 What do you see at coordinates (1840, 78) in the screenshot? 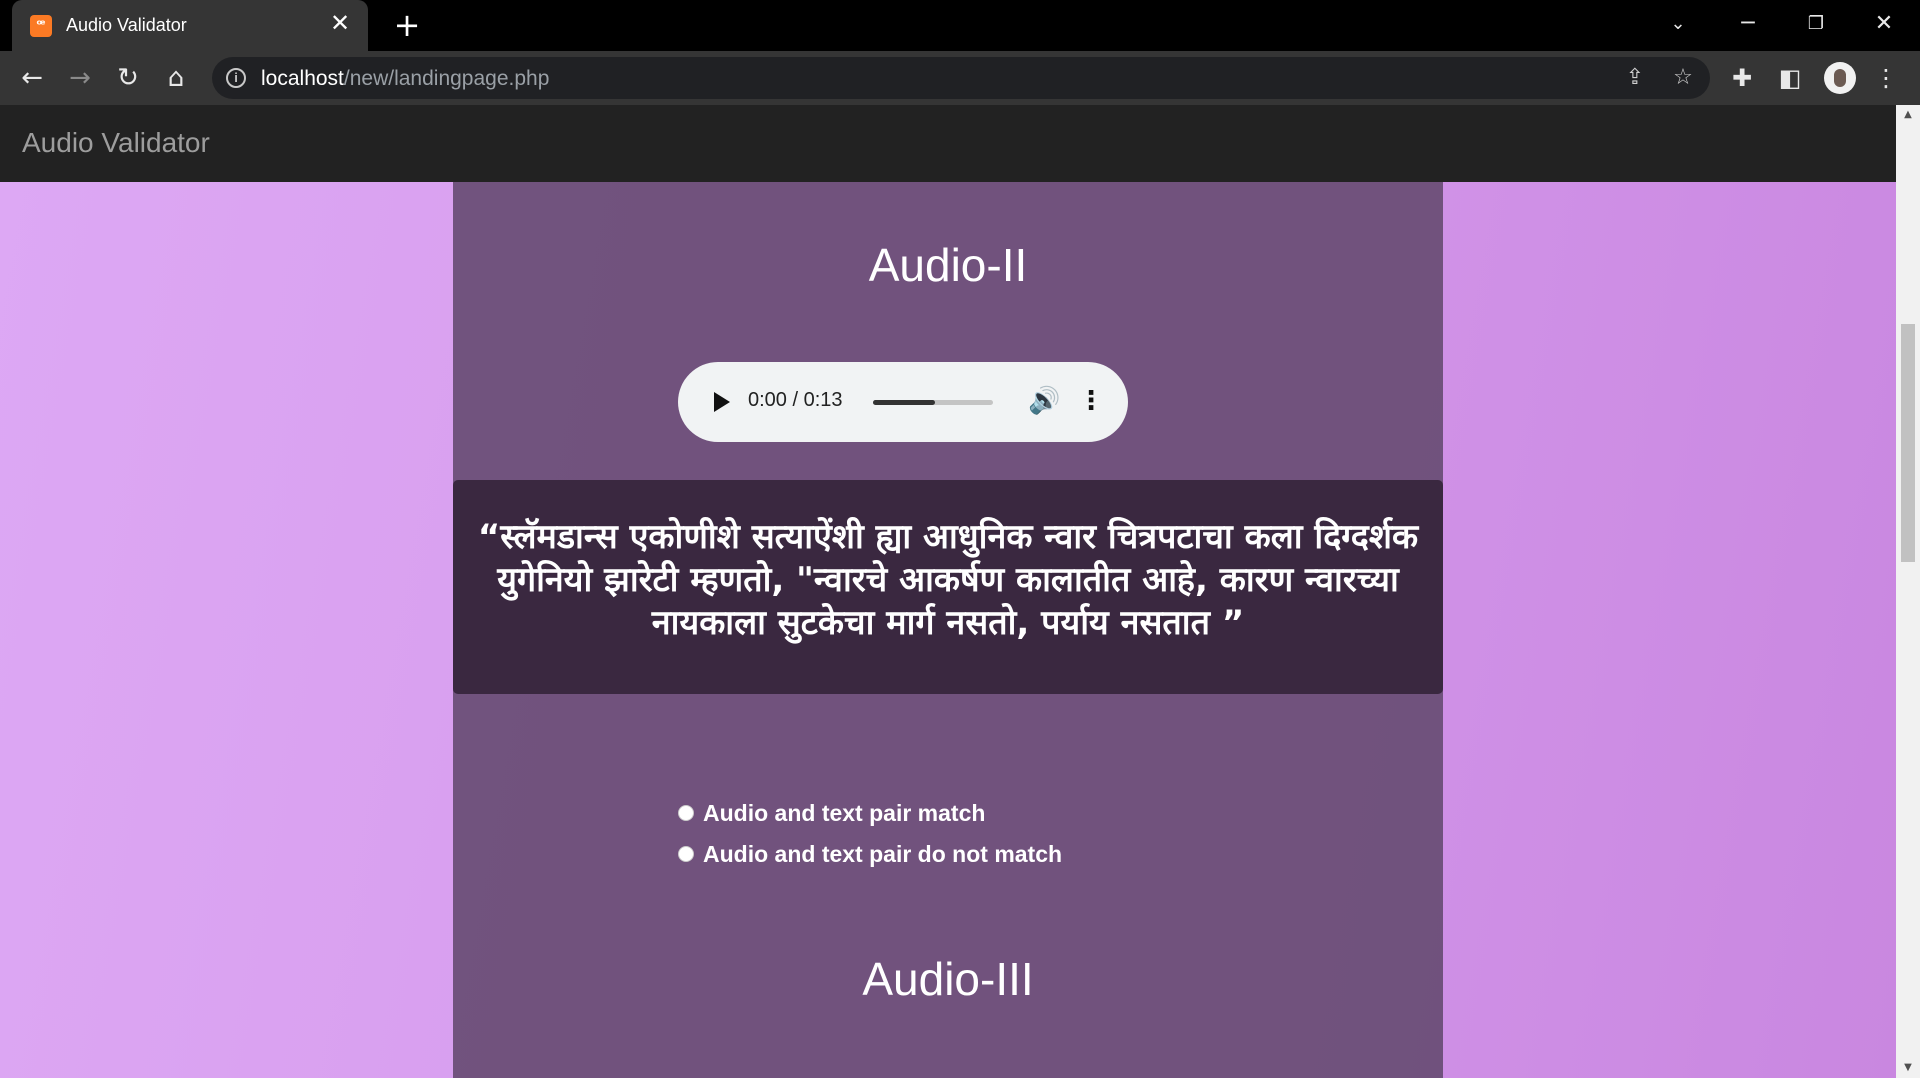
I see `profile-avatar` at bounding box center [1840, 78].